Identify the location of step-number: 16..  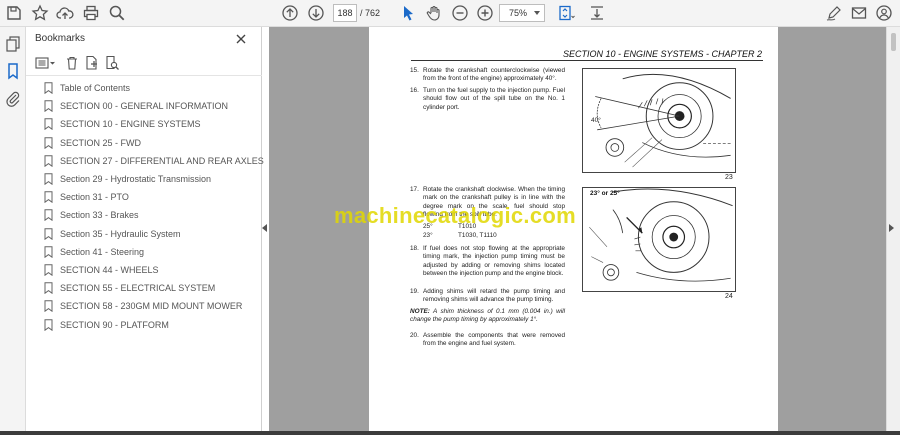
(414, 90).